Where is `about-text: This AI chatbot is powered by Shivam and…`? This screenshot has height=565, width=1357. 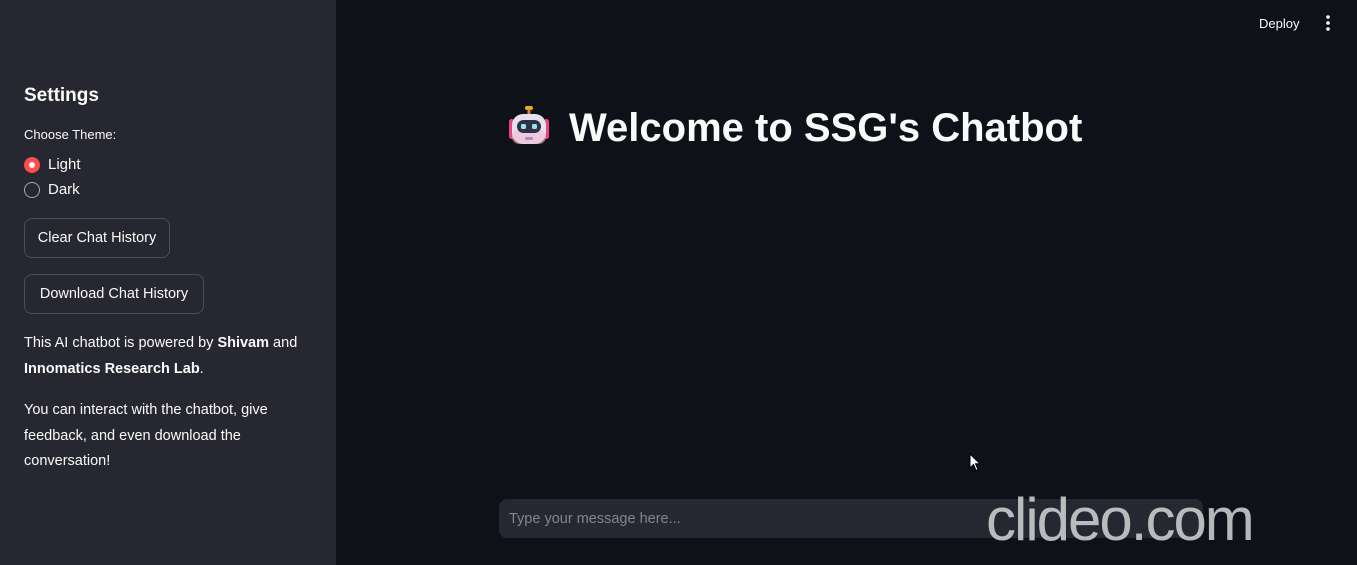
about-text: This AI chatbot is powered by Shivam and… is located at coordinates (169, 356).